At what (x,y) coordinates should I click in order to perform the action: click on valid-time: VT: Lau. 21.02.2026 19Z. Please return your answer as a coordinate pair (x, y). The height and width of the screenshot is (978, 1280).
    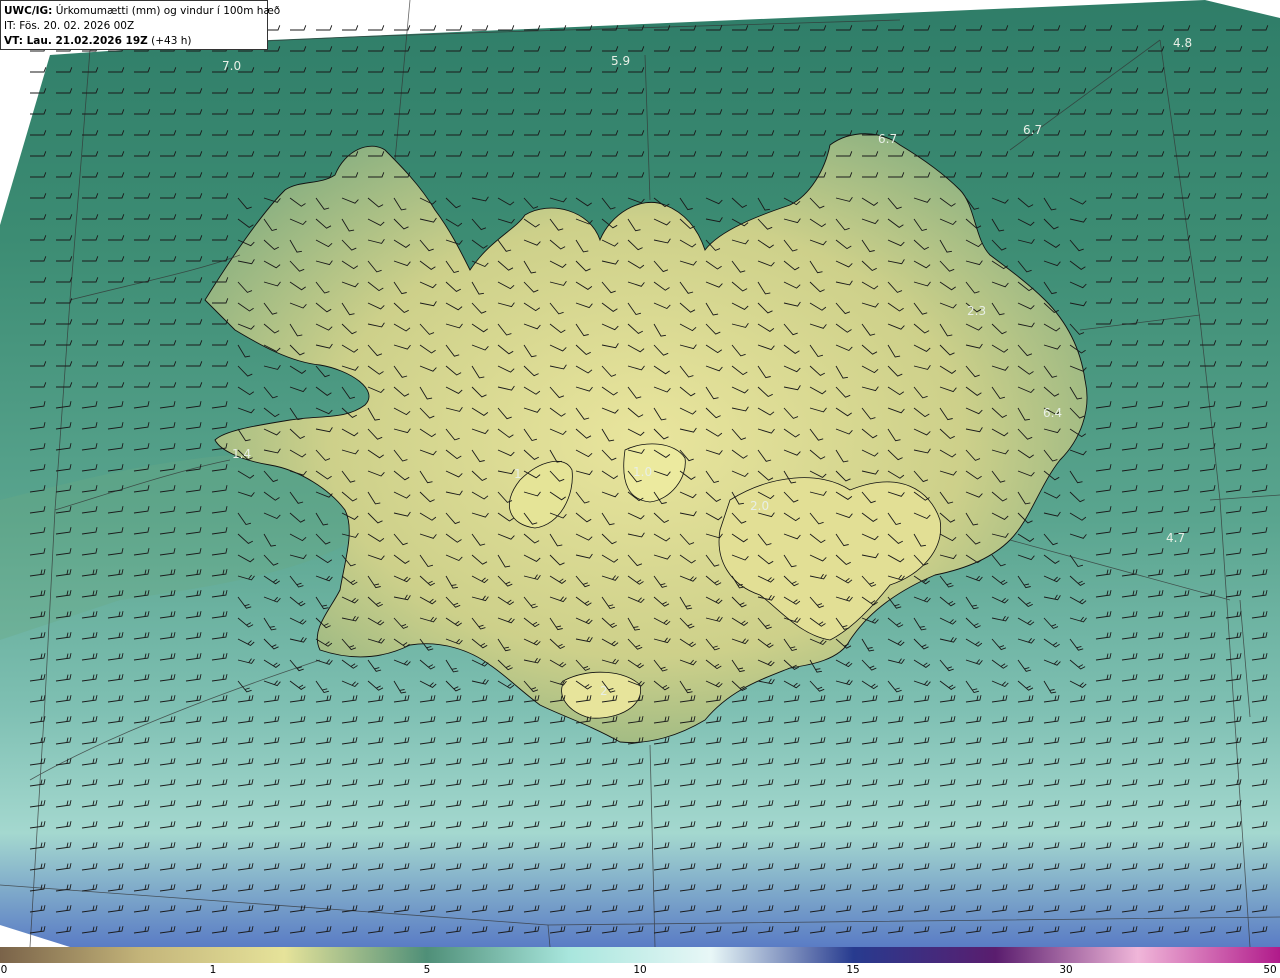
    Looking at the image, I should click on (76, 41).